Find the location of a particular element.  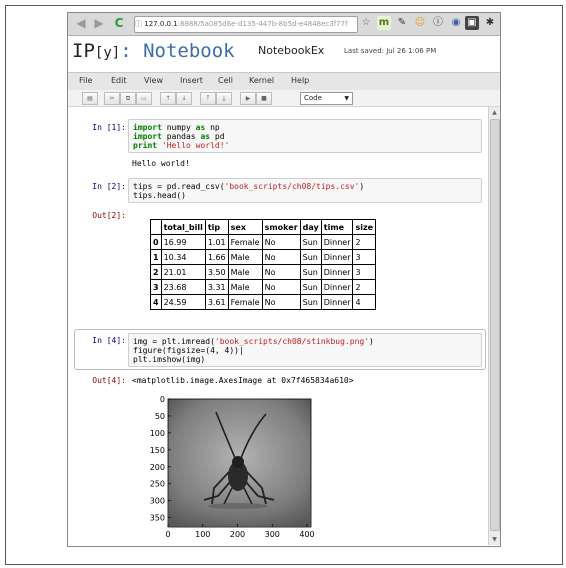

y-tick-label: 300 is located at coordinates (157, 501).